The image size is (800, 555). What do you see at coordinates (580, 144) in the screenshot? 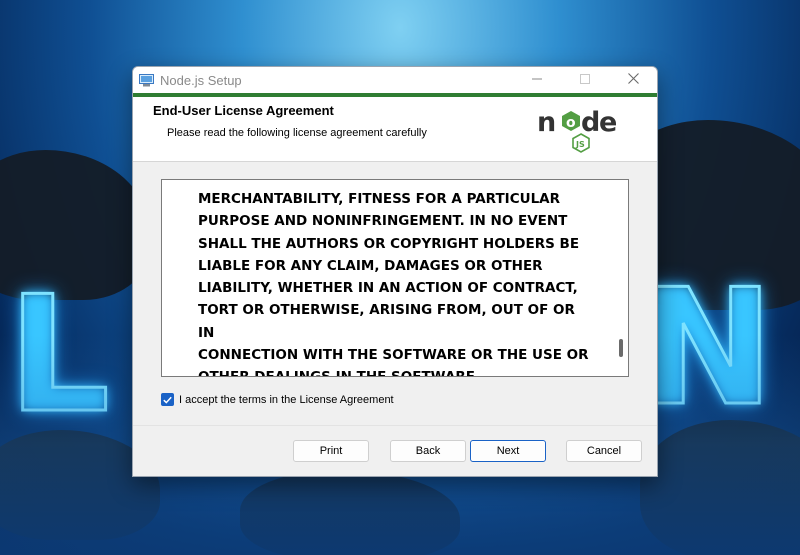
I see `svg-text: JS` at bounding box center [580, 144].